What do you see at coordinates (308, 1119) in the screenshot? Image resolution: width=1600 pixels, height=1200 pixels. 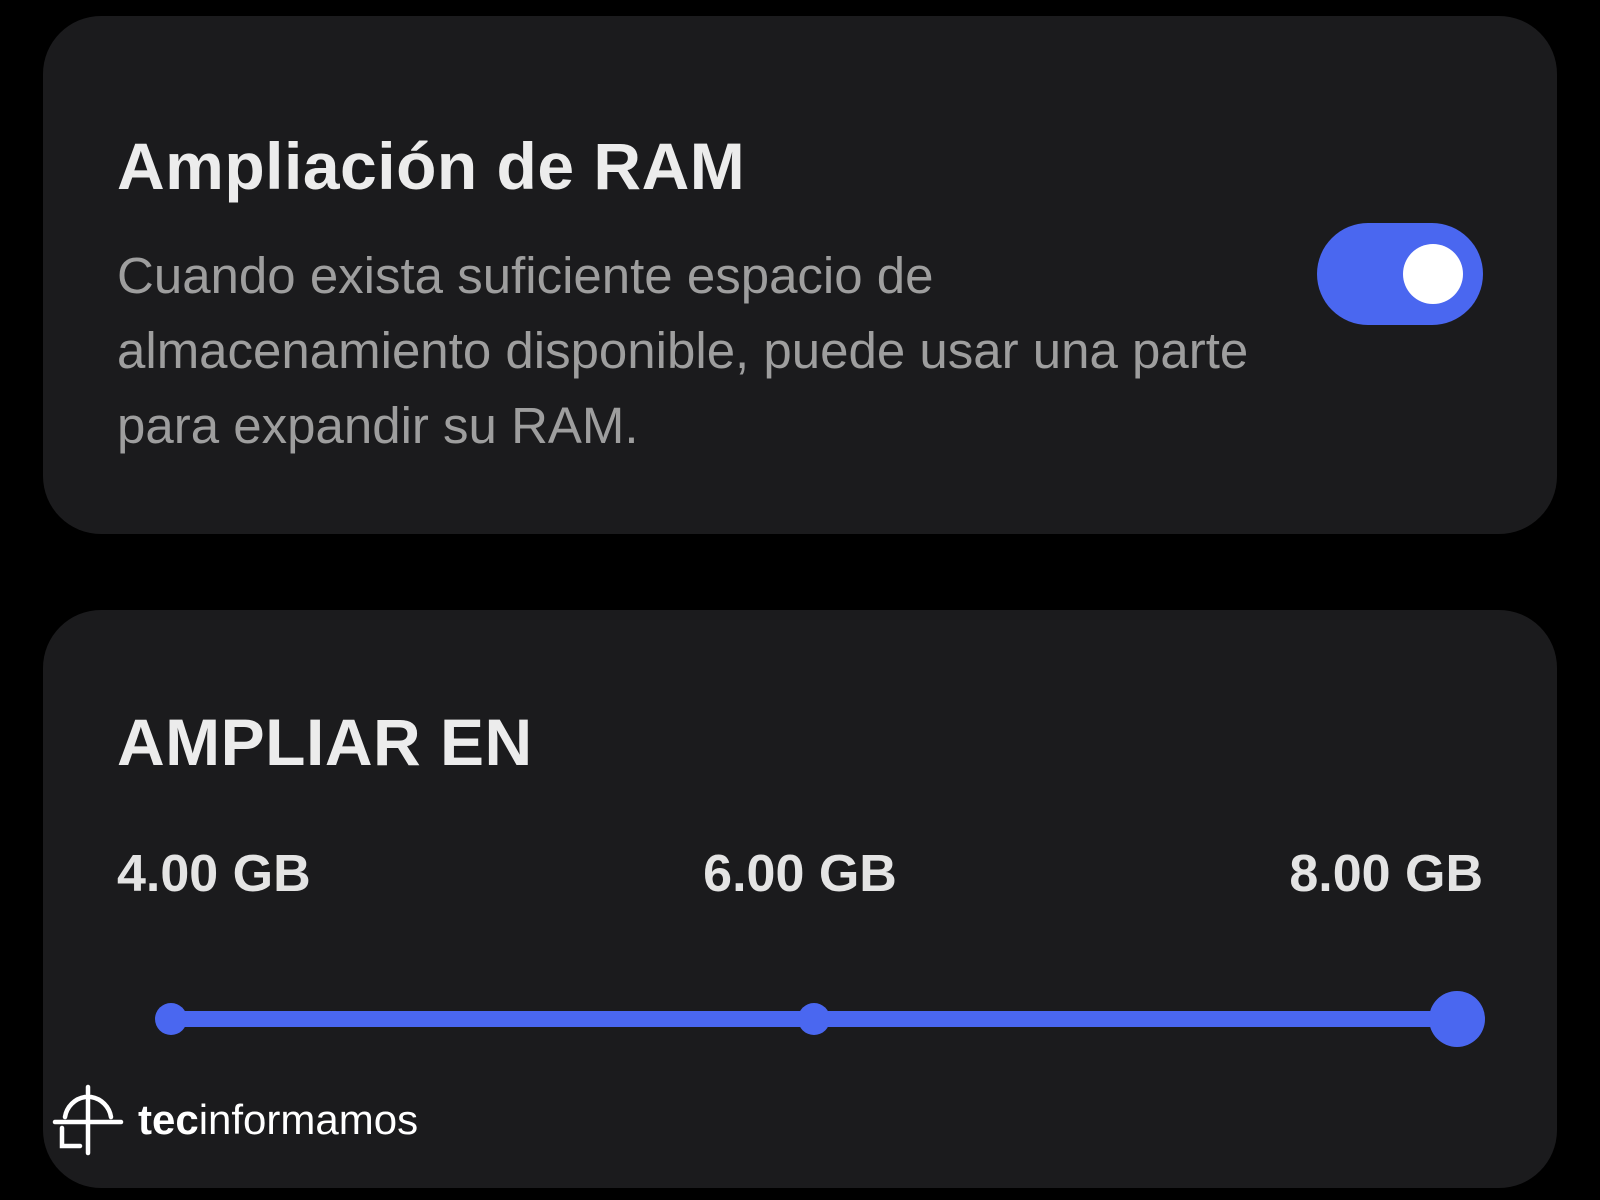 I see `brand-name-rest: informamos` at bounding box center [308, 1119].